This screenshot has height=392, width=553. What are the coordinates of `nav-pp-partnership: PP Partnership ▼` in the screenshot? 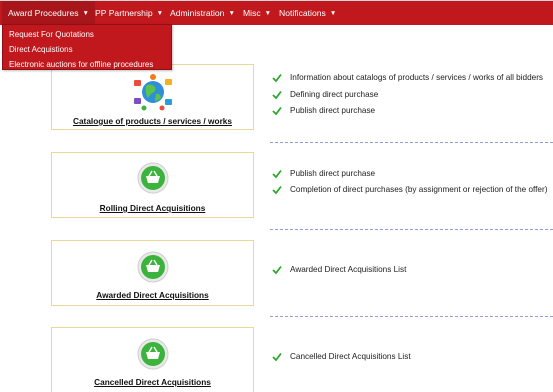 It's located at (129, 13).